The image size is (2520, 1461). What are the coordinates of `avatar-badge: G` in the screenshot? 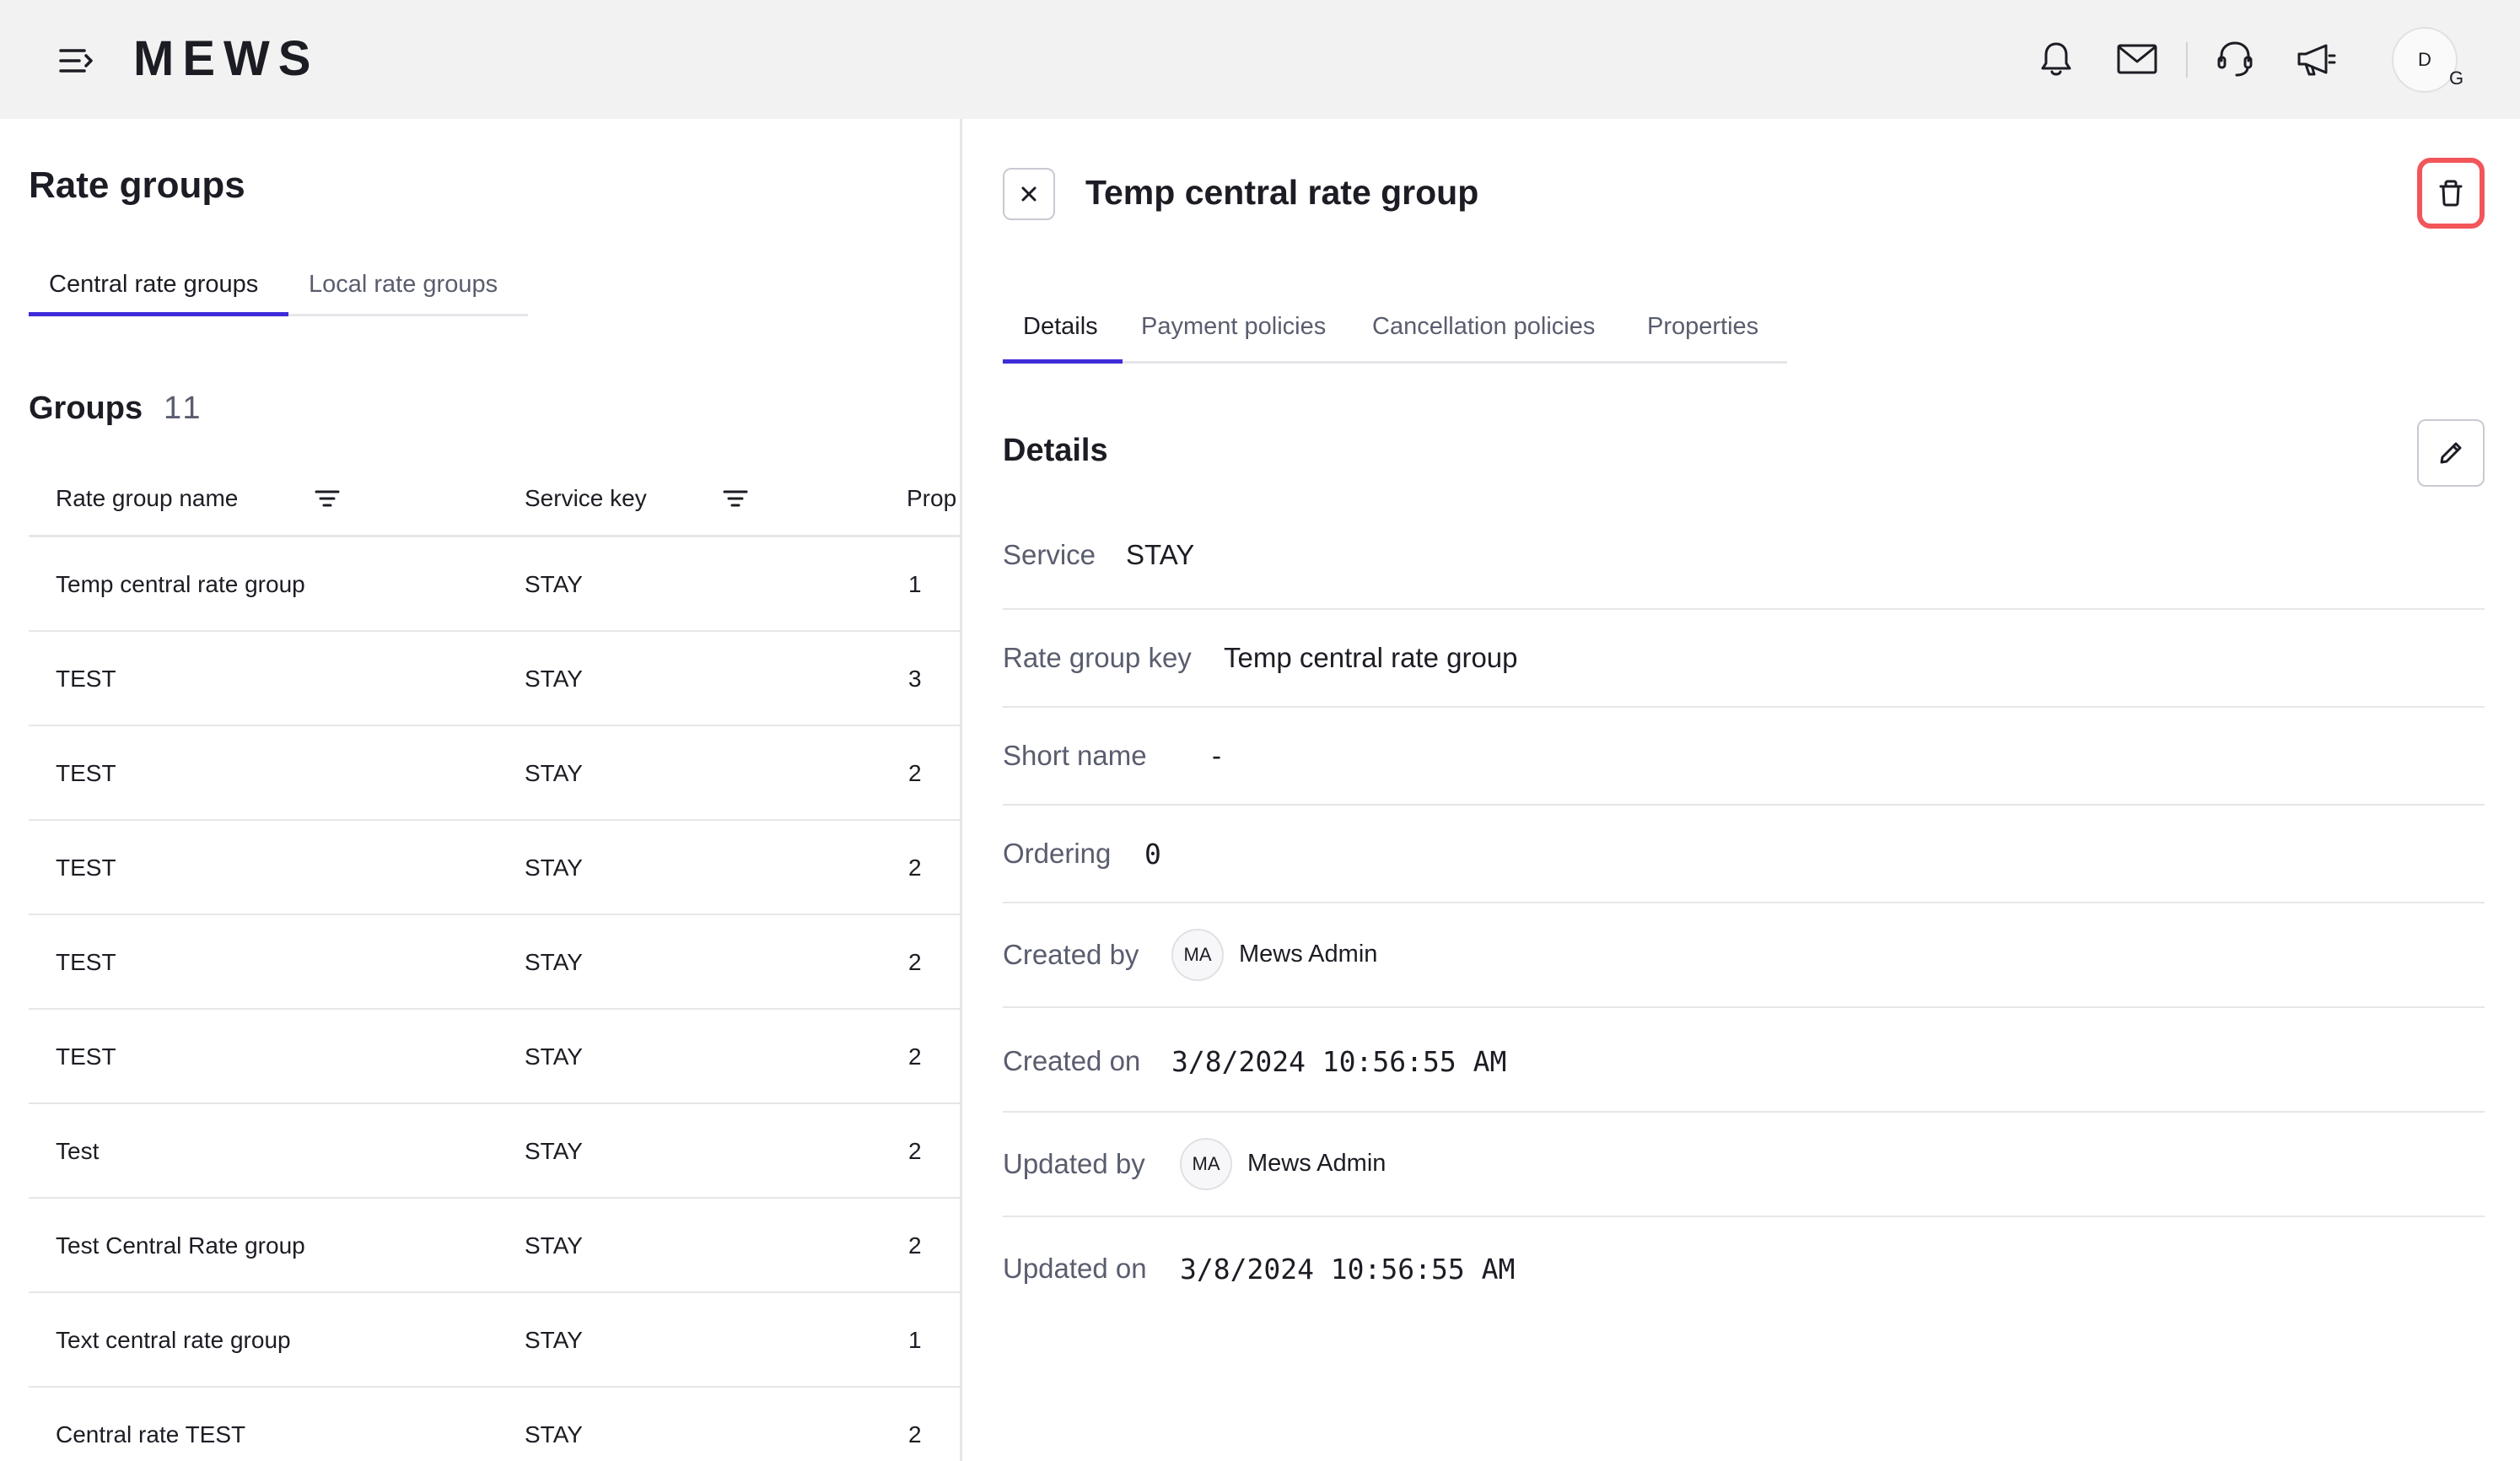 It's located at (2457, 78).